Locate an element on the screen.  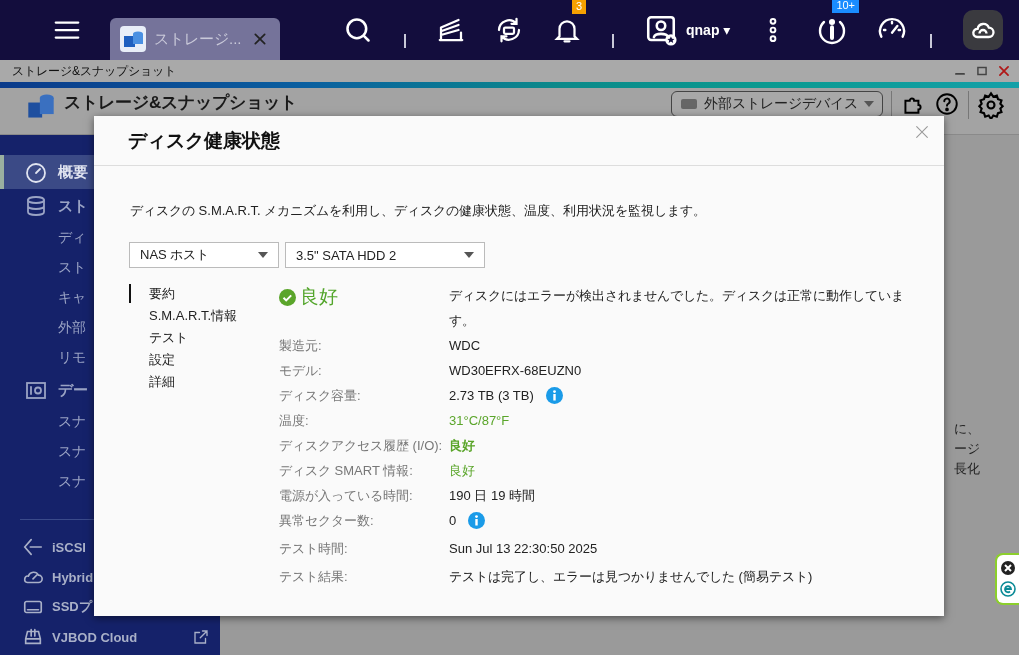
field-label: テスト結果: is located at coordinates (314, 576).